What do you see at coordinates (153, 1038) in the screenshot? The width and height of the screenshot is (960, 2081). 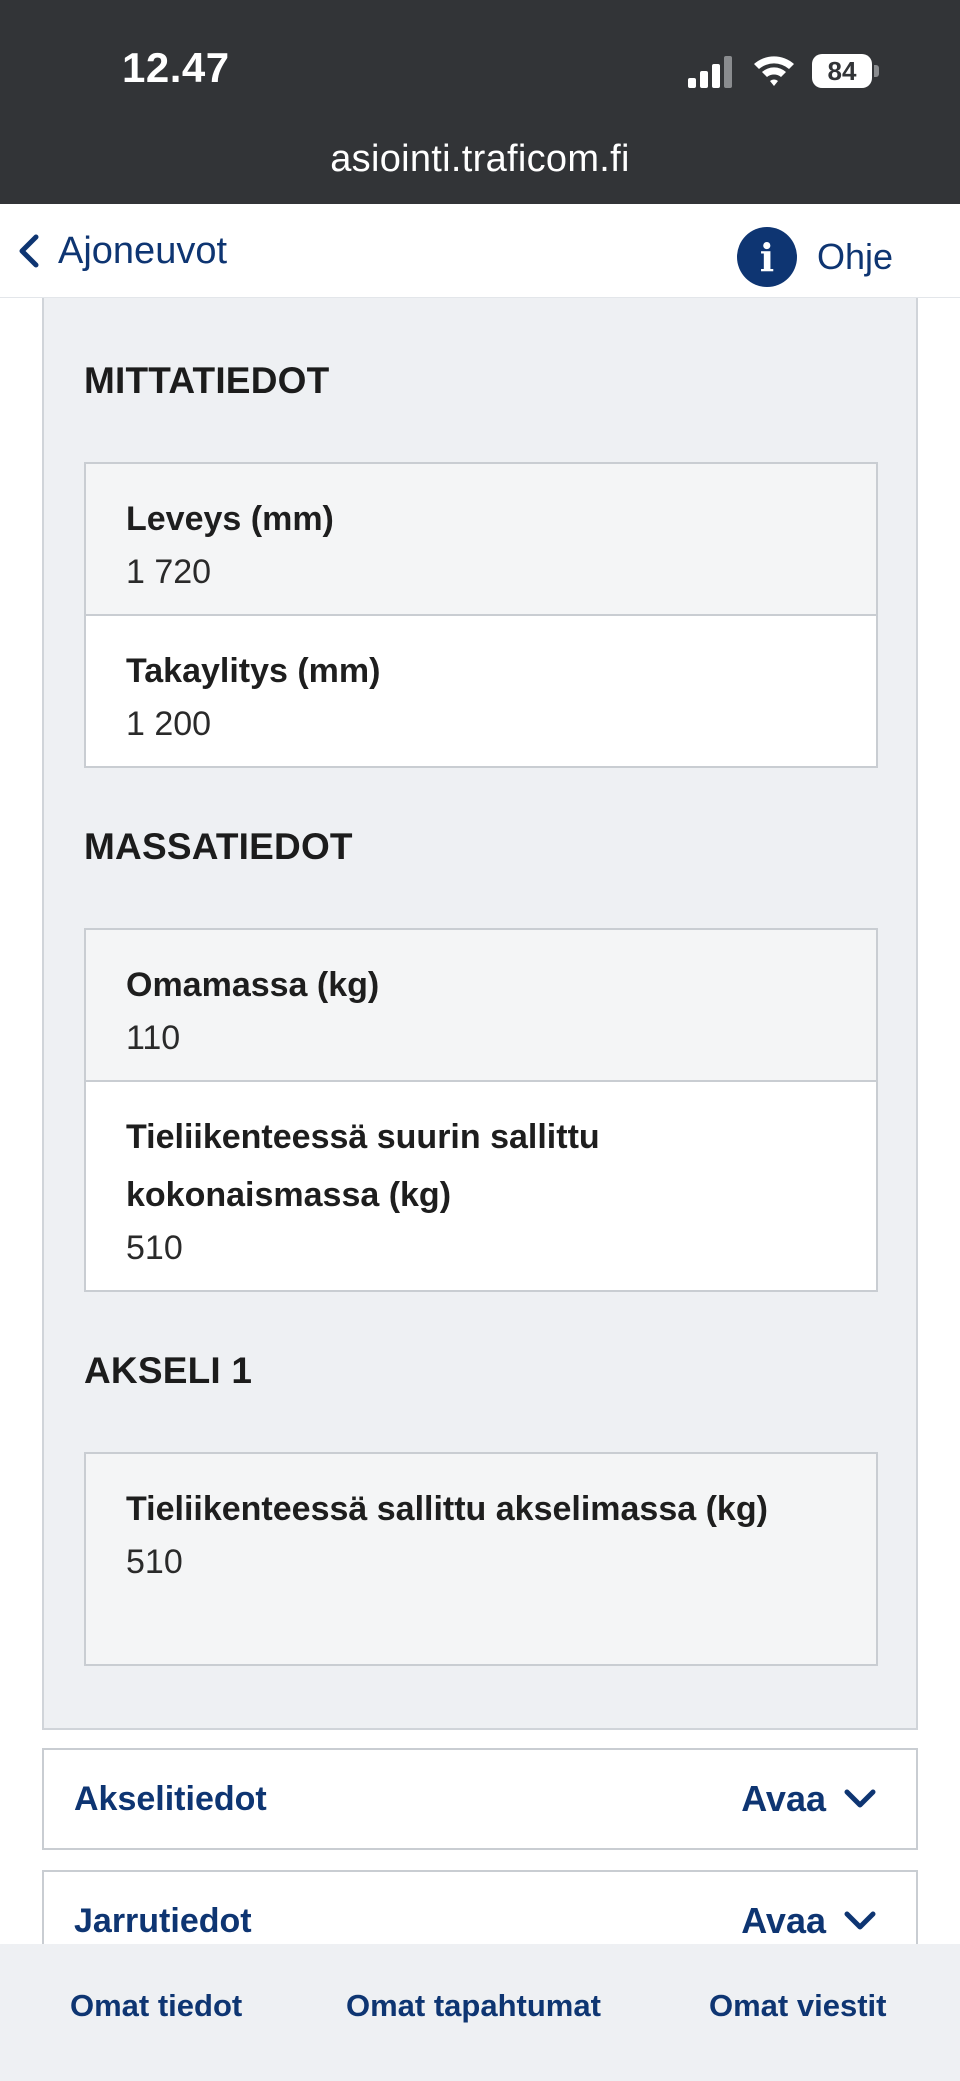 I see `detail-value: 110` at bounding box center [153, 1038].